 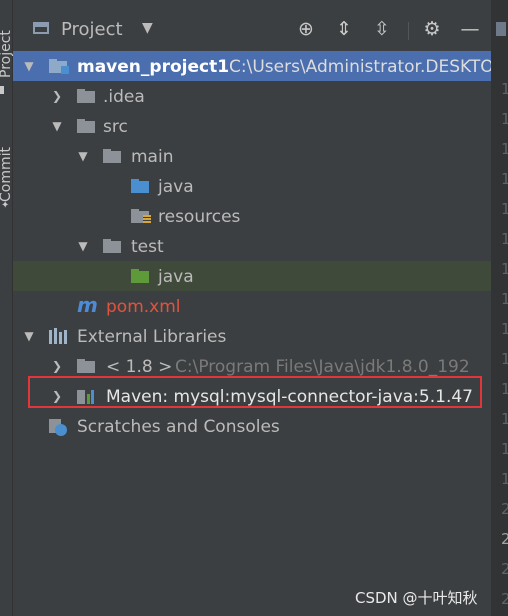 What do you see at coordinates (252, 126) in the screenshot?
I see `tree-row-src: ▼ src` at bounding box center [252, 126].